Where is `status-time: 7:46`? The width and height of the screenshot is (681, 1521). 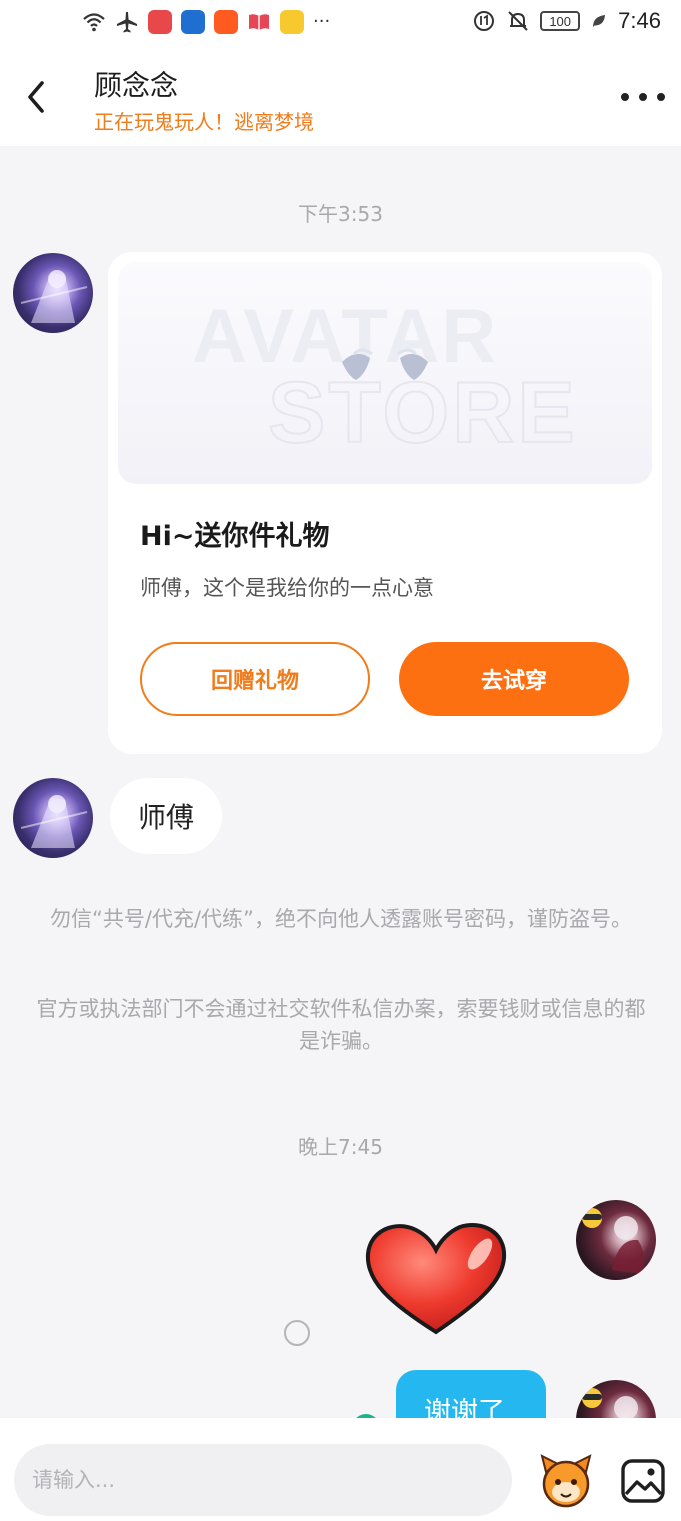 status-time: 7:46 is located at coordinates (639, 20).